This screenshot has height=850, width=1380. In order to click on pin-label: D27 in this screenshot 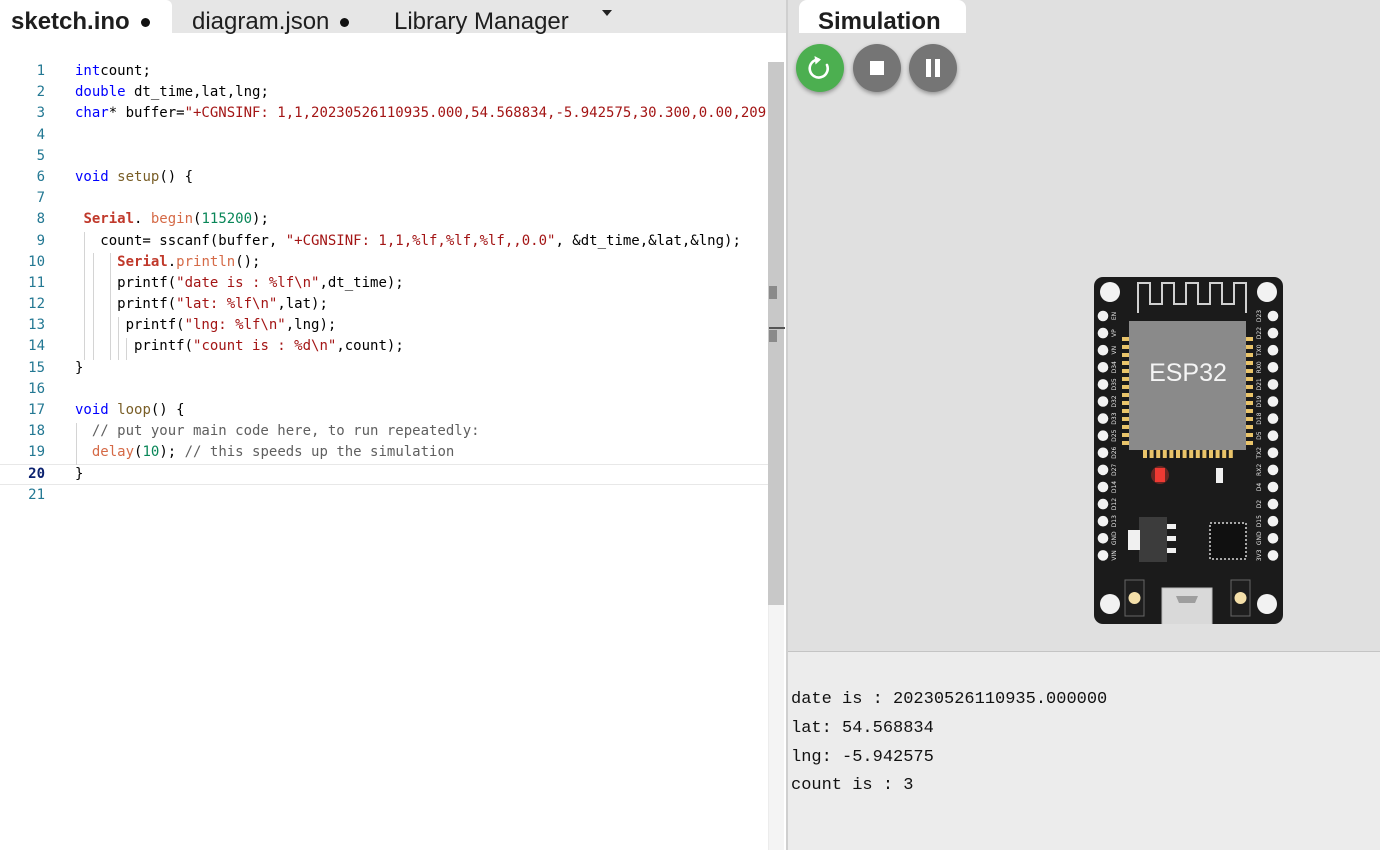, I will do `click(1114, 470)`.